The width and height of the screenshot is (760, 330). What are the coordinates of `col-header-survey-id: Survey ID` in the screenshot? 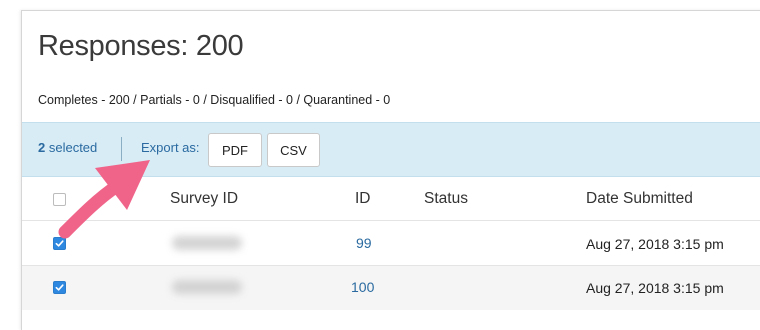 It's located at (204, 199).